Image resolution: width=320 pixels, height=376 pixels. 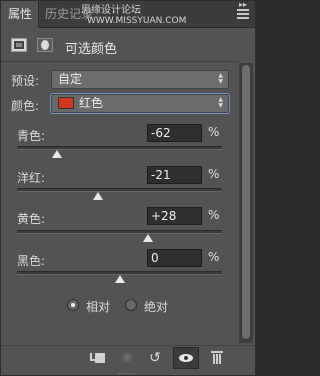 What do you see at coordinates (45, 45) in the screenshot?
I see `mask-icon` at bounding box center [45, 45].